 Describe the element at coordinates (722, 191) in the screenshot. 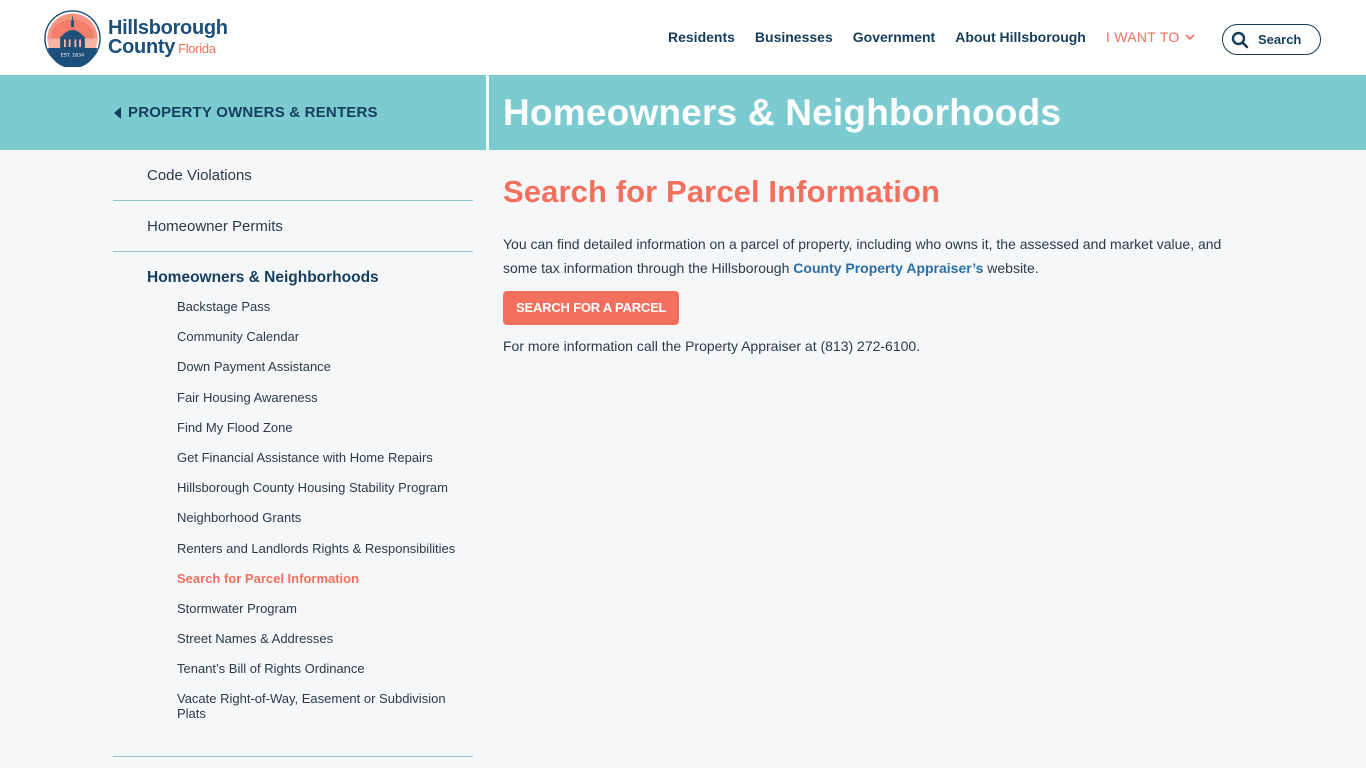

I see `content-heading: Search for Parcel Information` at that location.